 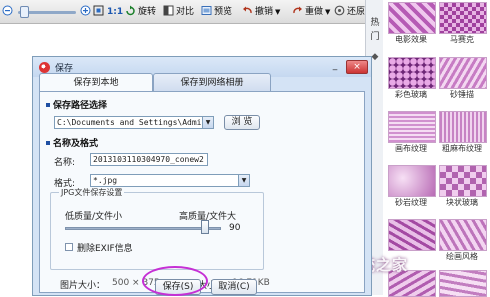 What do you see at coordinates (96, 82) in the screenshot?
I see `tab-save-local: 保存到本地` at bounding box center [96, 82].